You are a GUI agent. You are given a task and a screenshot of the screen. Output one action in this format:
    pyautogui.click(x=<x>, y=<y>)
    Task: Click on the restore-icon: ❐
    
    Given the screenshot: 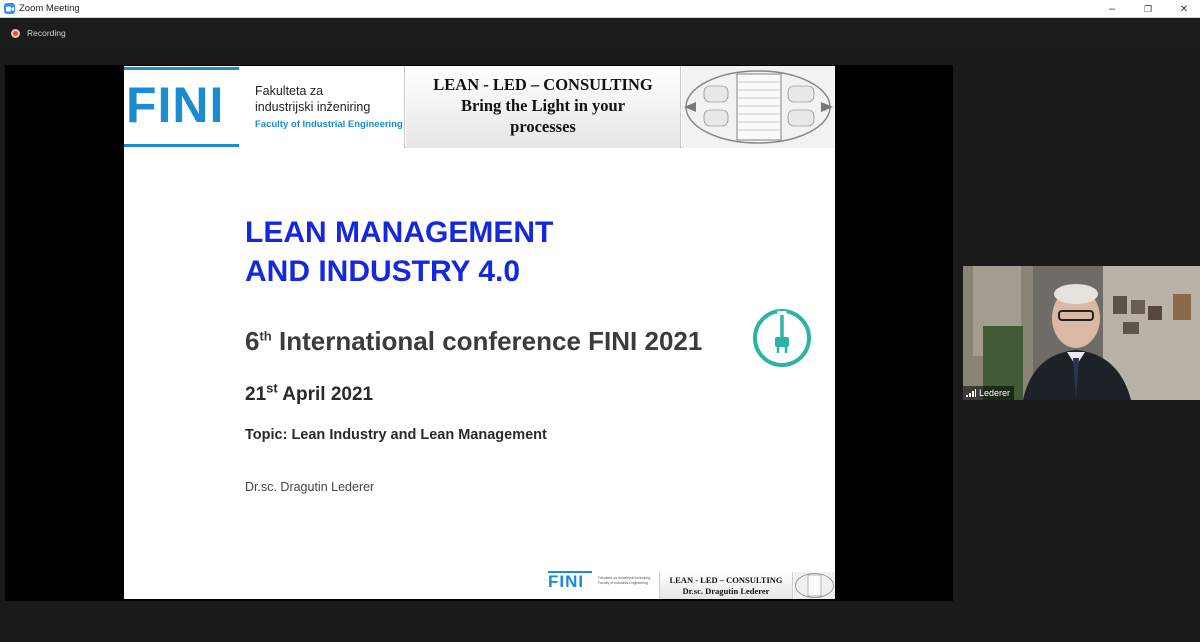 What is the action you would take?
    pyautogui.click(x=1148, y=8)
    